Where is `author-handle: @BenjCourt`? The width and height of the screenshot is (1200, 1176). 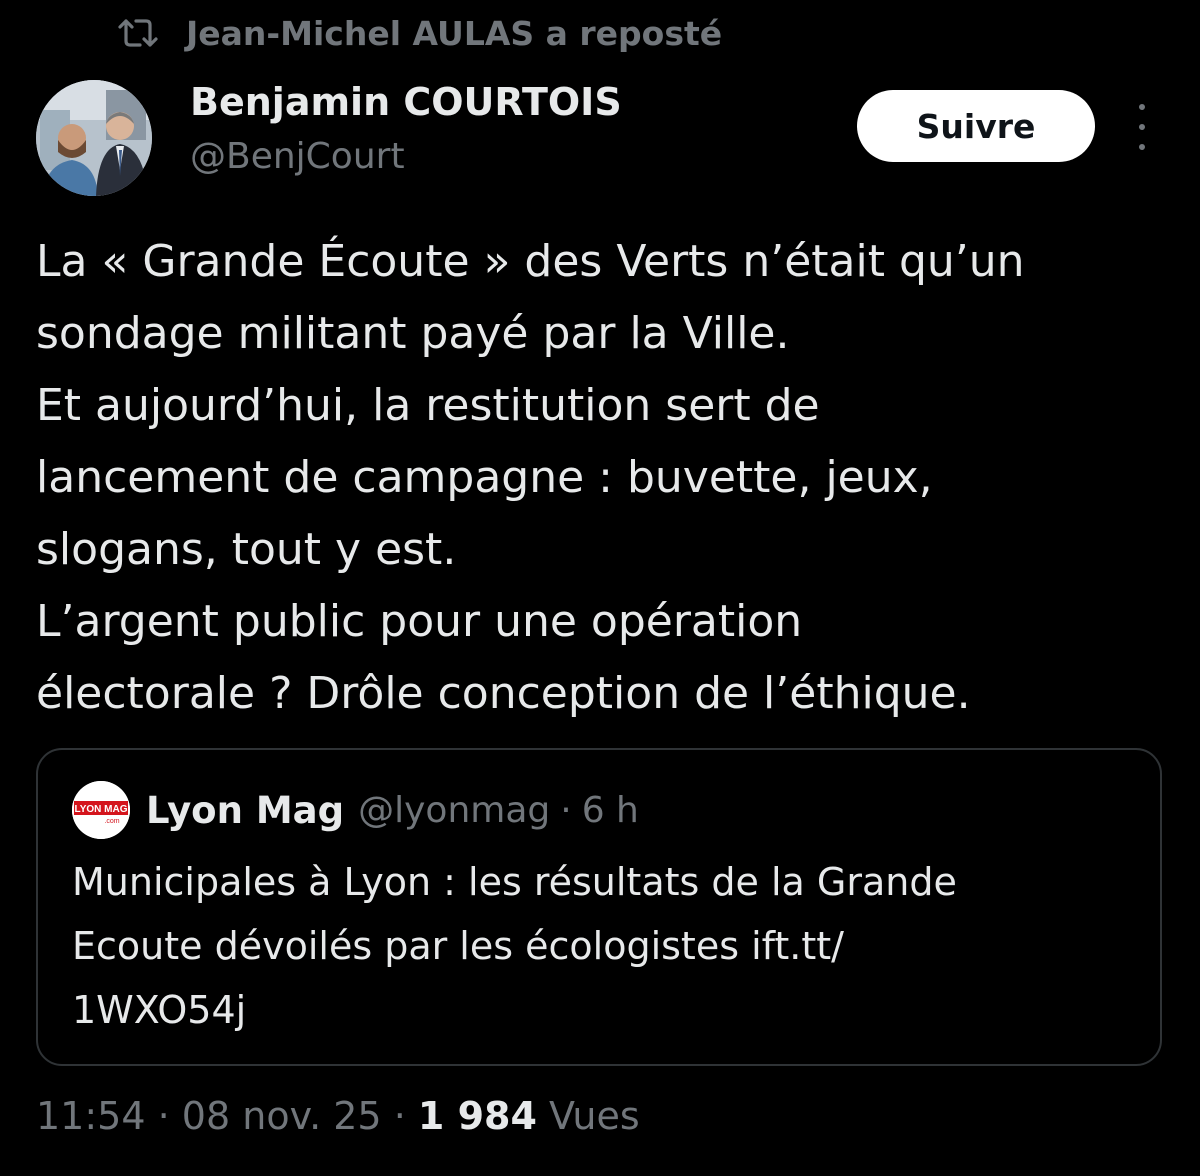
author-handle: @BenjCourt is located at coordinates (297, 156).